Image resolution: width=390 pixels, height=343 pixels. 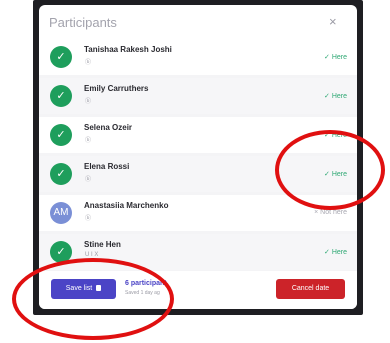 I want to click on participant-name: Anastasiia Marchenko, so click(x=126, y=205).